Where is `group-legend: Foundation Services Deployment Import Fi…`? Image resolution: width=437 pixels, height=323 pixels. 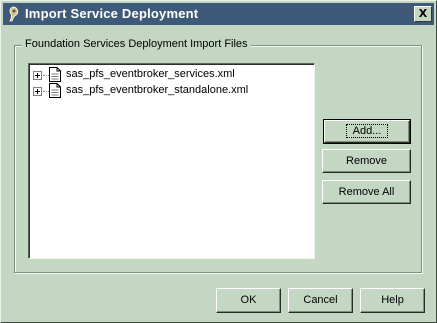 group-legend: Foundation Services Deployment Import Fi… is located at coordinates (136, 44).